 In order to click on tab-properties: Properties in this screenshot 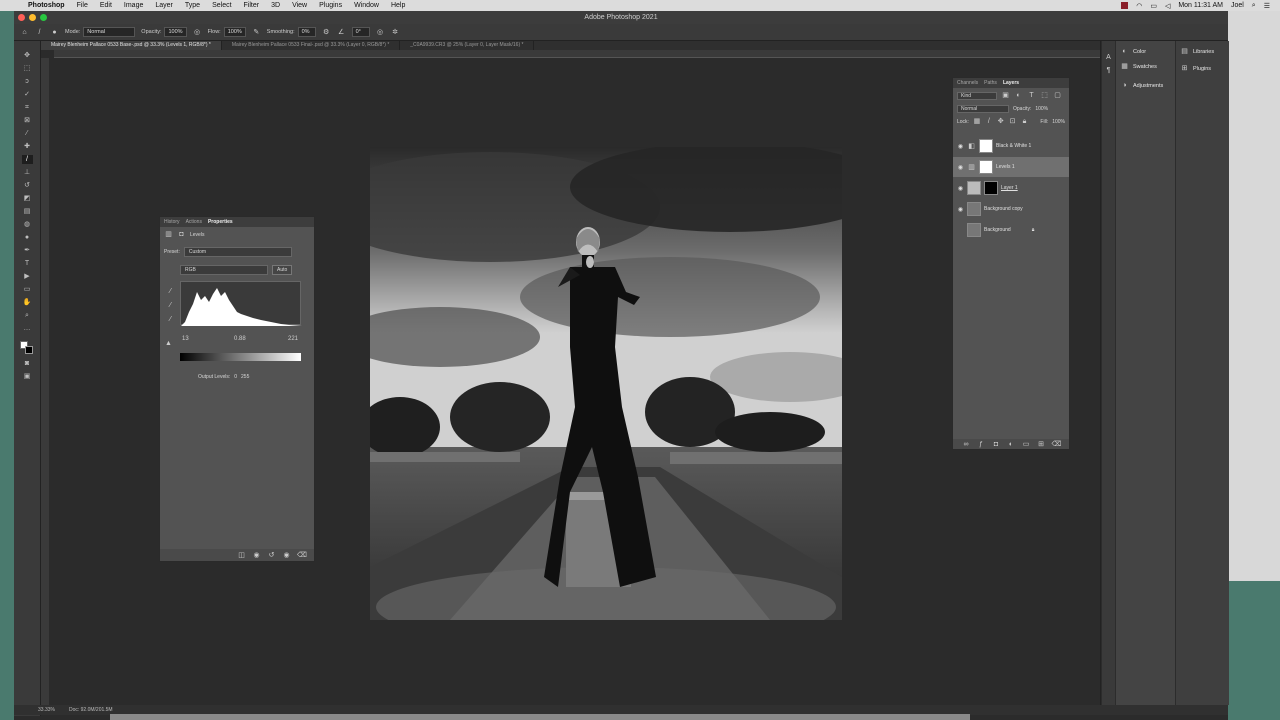, I will do `click(220, 222)`.